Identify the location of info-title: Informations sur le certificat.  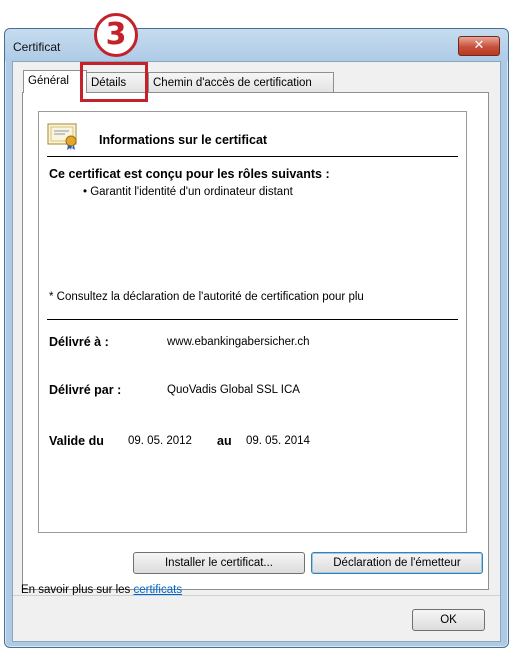
(183, 140).